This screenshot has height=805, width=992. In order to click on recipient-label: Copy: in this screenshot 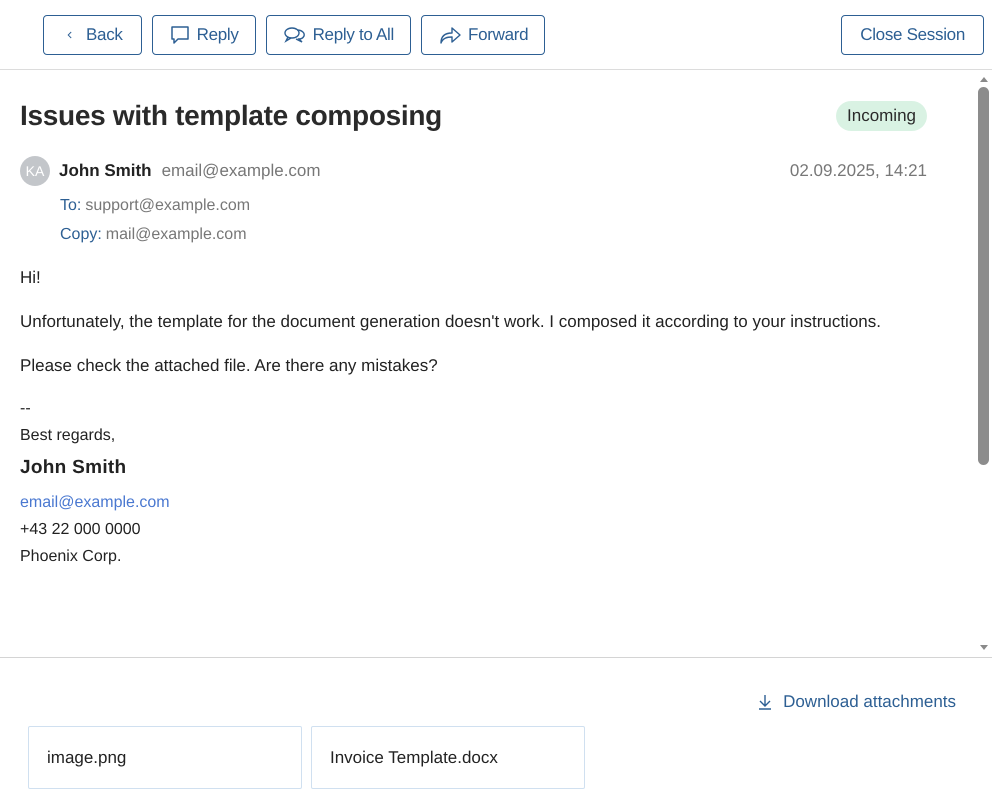, I will do `click(81, 235)`.